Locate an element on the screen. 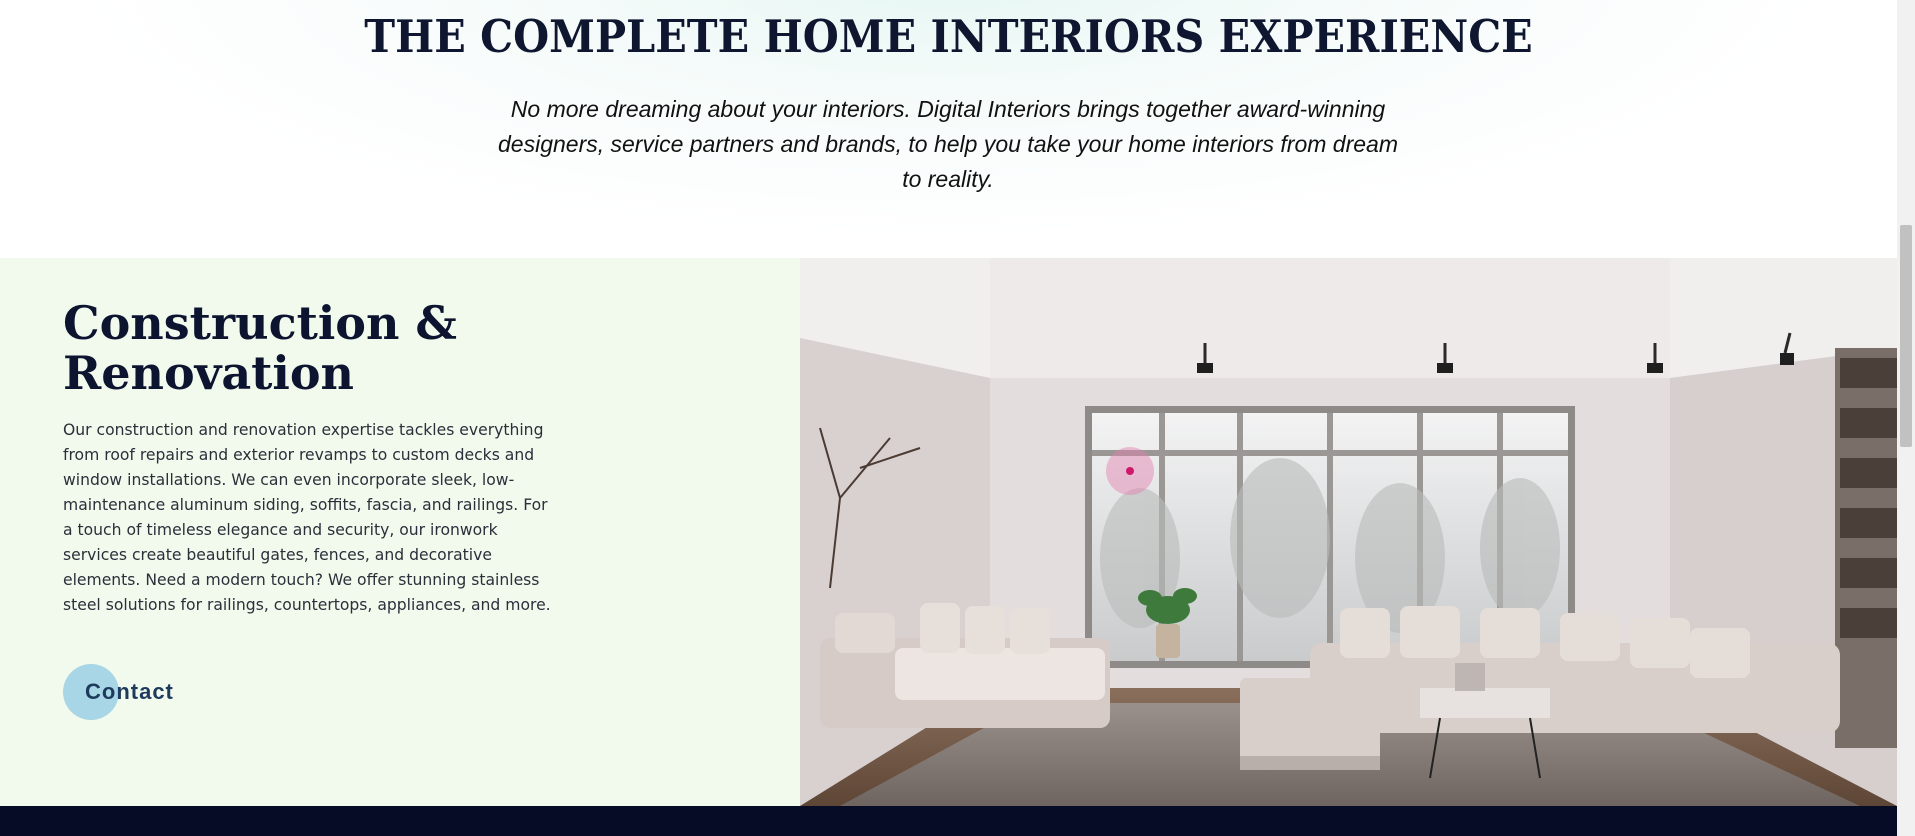  hero-title: THE COMPLETE HOME INTERIORS EXPERIENCE is located at coordinates (948, 36).